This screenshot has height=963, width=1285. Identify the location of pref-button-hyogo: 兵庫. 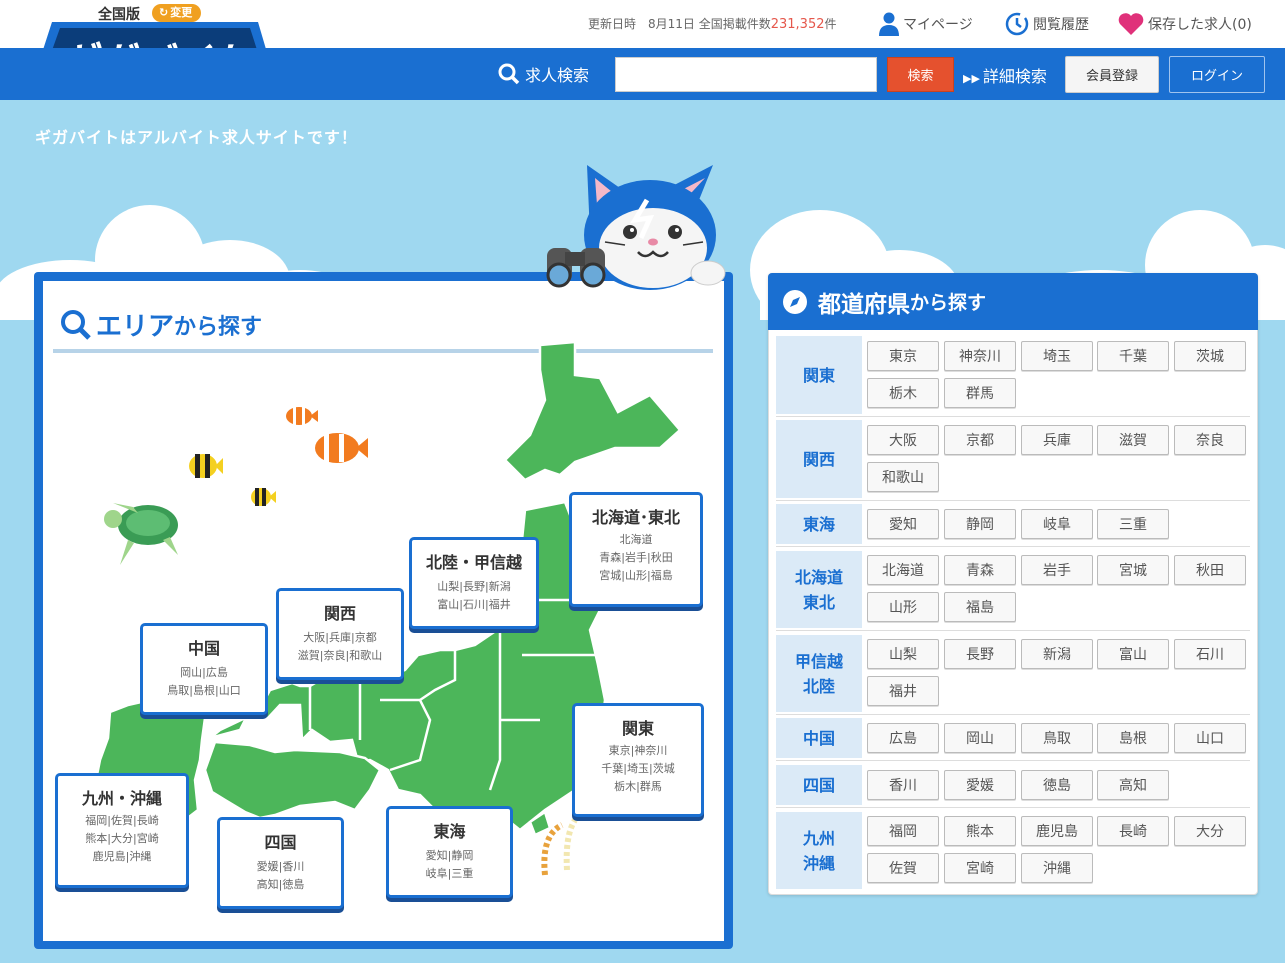
(1057, 440).